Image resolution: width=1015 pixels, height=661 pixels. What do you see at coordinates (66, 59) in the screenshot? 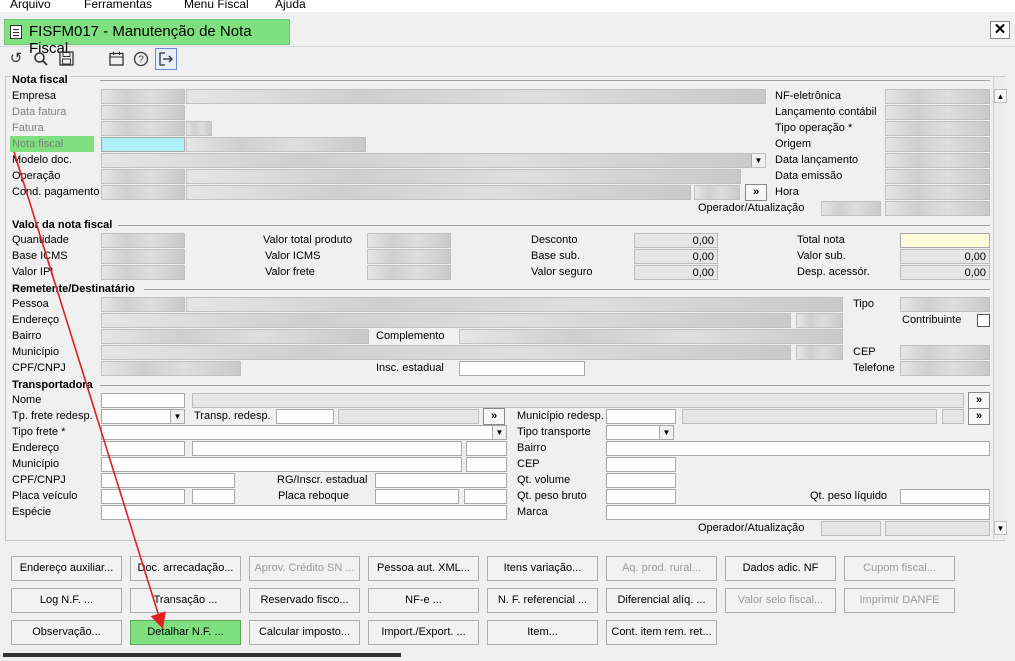
I see `save-icon` at bounding box center [66, 59].